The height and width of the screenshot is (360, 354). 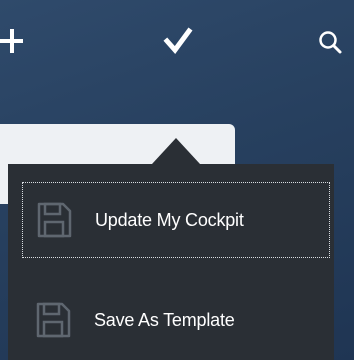 I want to click on search-icon, so click(x=334, y=46).